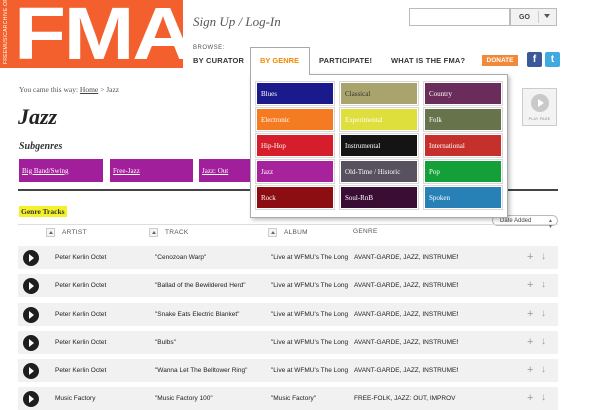 This screenshot has height=410, width=600. I want to click on signup-login-link: Sign Up / Log-In, so click(237, 22).